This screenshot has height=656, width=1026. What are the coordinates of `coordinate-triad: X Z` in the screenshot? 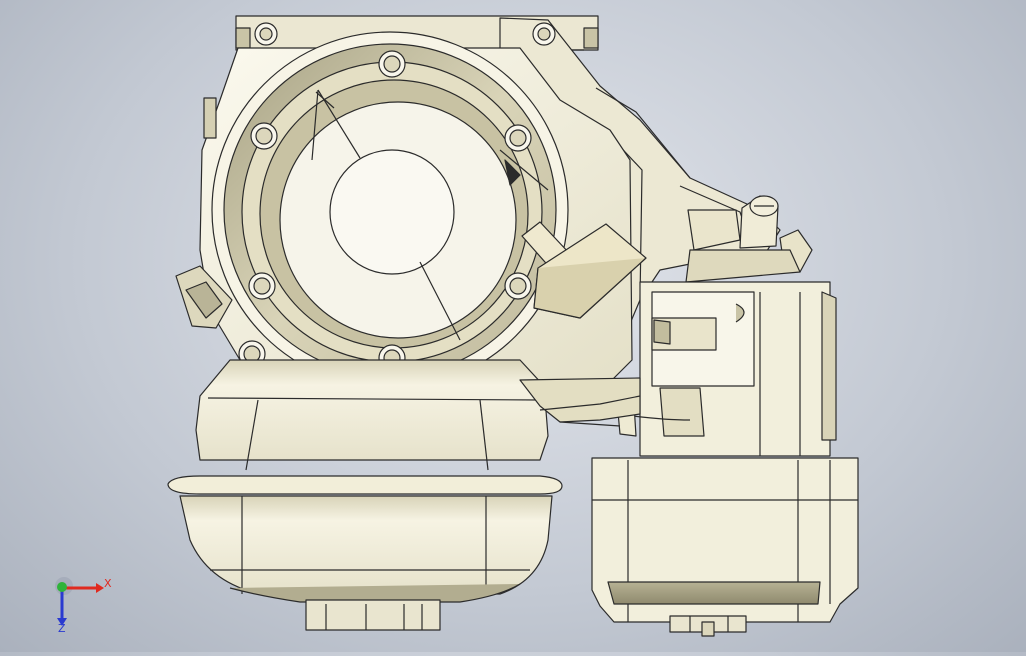 It's located at (83, 605).